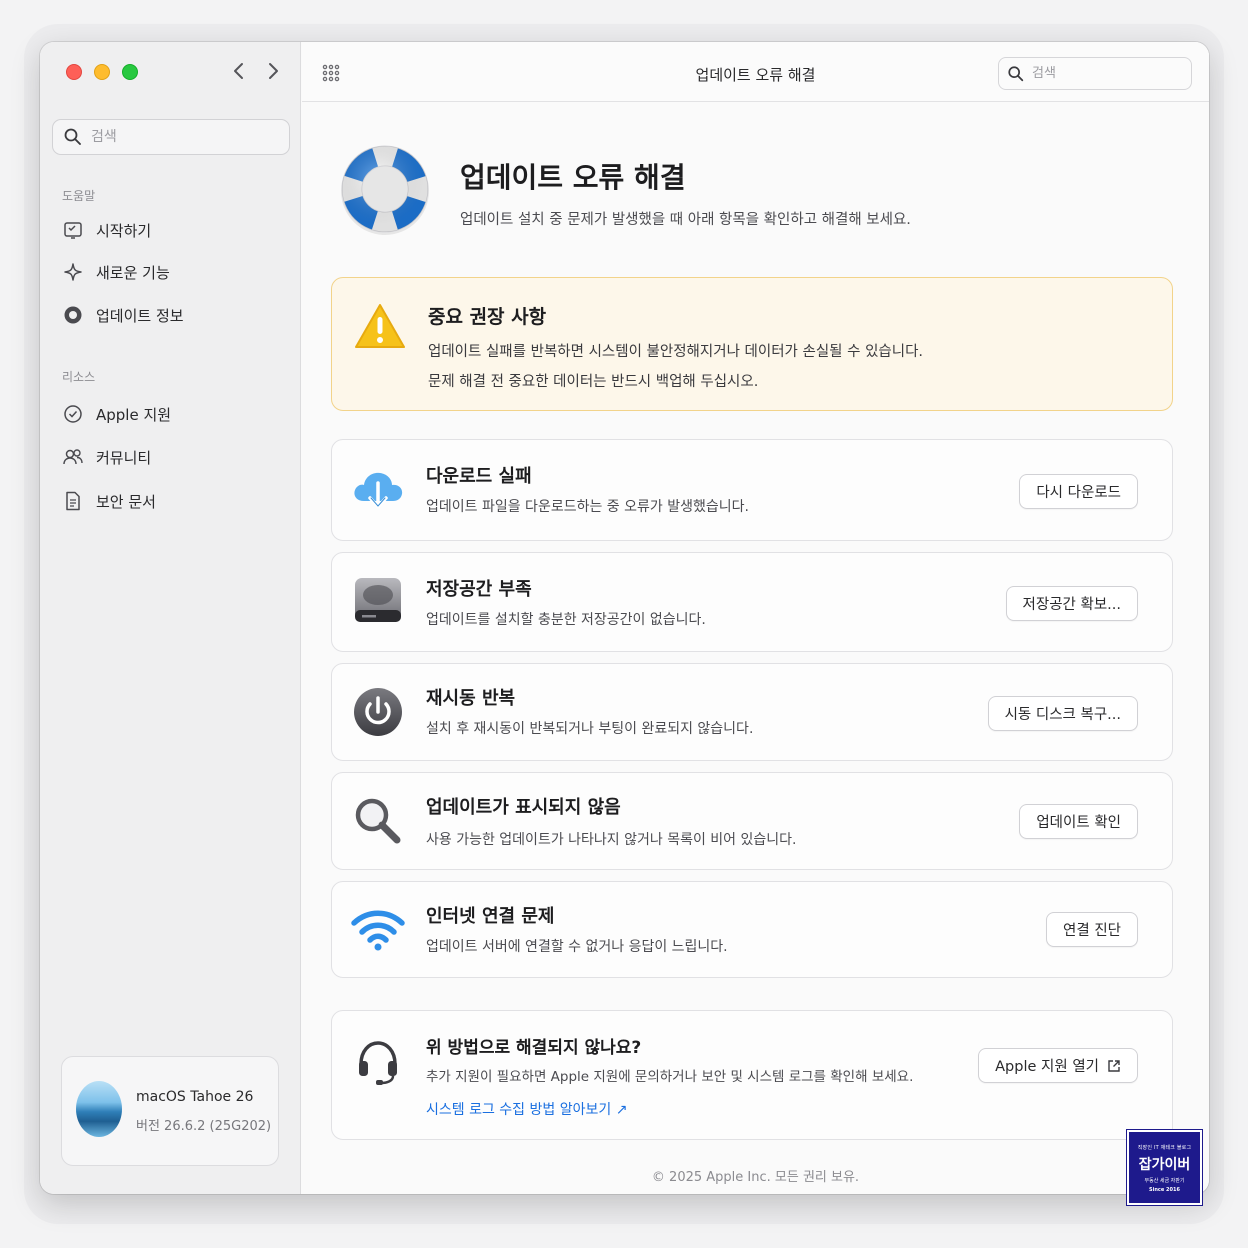  I want to click on warning-title: 중요 권장 사항, so click(487, 317).